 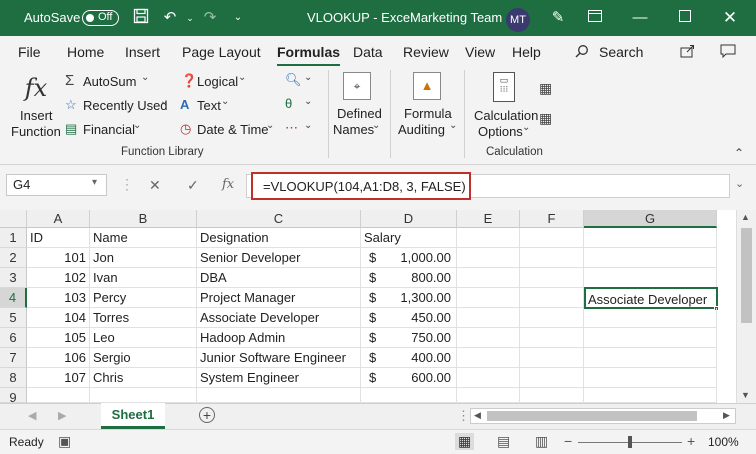 I want to click on cell-c3: DBA, so click(x=279, y=278).